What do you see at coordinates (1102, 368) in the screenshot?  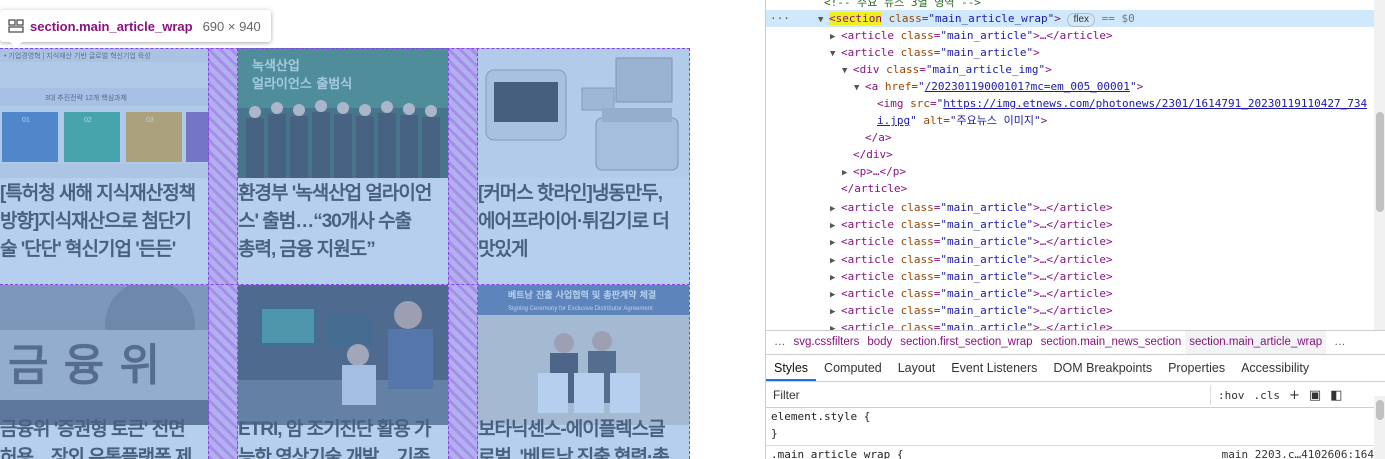 I see `tab-dom-breakpoints: DOM Breakpoints` at bounding box center [1102, 368].